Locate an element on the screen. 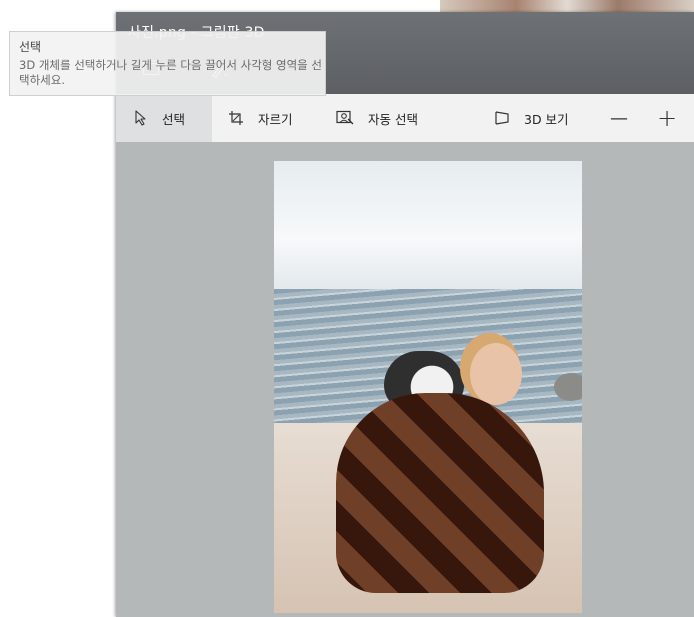 The width and height of the screenshot is (694, 617). crop-tool-button: 자르기 is located at coordinates (260, 118).